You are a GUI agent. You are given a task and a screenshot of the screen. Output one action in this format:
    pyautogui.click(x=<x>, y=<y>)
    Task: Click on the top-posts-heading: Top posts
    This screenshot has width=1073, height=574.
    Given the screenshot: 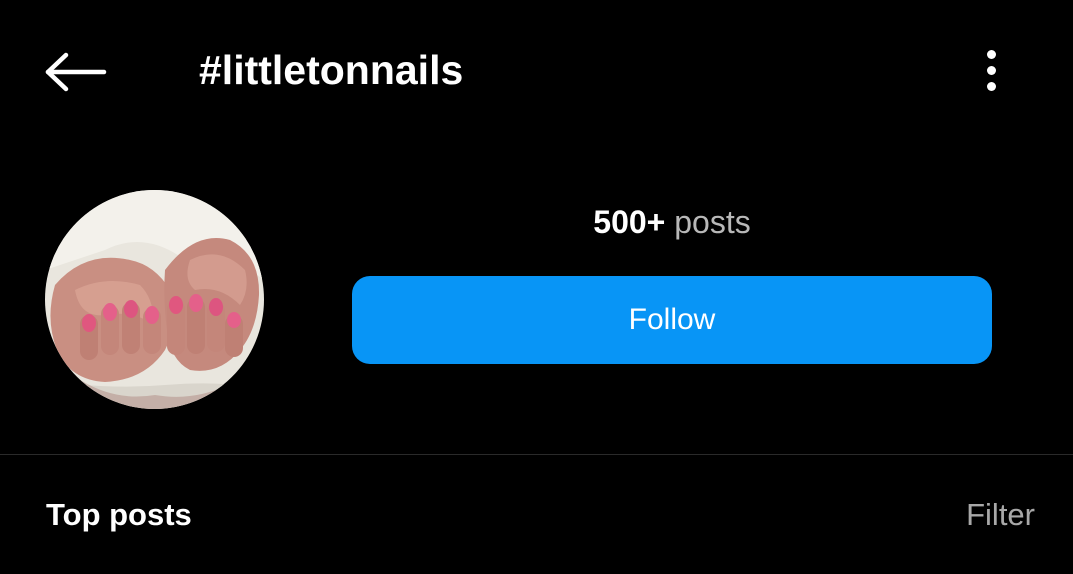 What is the action you would take?
    pyautogui.click(x=119, y=514)
    